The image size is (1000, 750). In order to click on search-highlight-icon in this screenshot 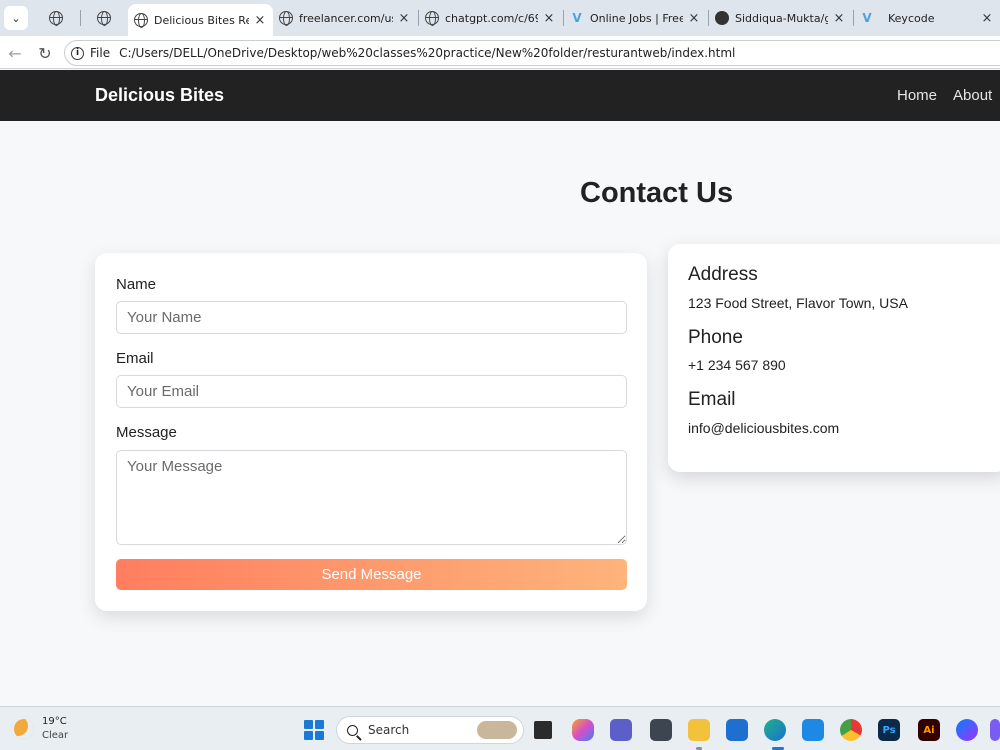, I will do `click(497, 730)`.